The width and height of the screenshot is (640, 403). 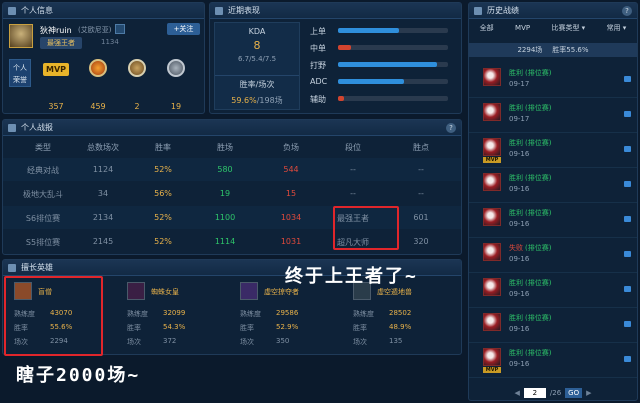 What do you see at coordinates (257, 82) in the screenshot?
I see `winrate-label: 胜率/场次` at bounding box center [257, 82].